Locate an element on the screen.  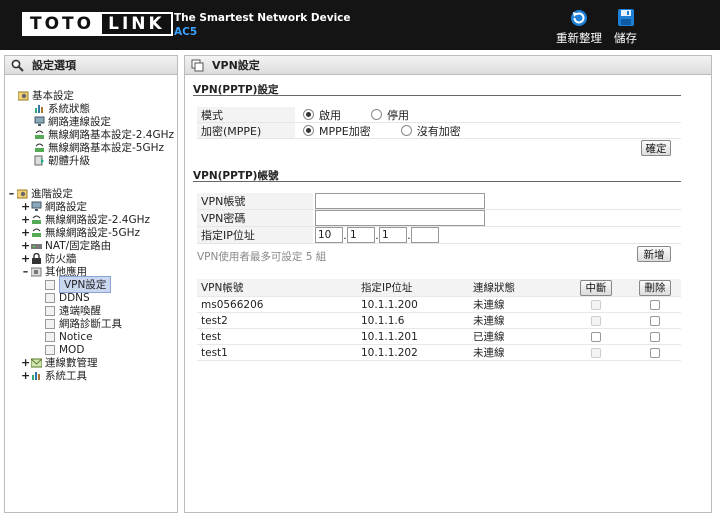
sidebar-header: 設定選項 is located at coordinates (91, 65).